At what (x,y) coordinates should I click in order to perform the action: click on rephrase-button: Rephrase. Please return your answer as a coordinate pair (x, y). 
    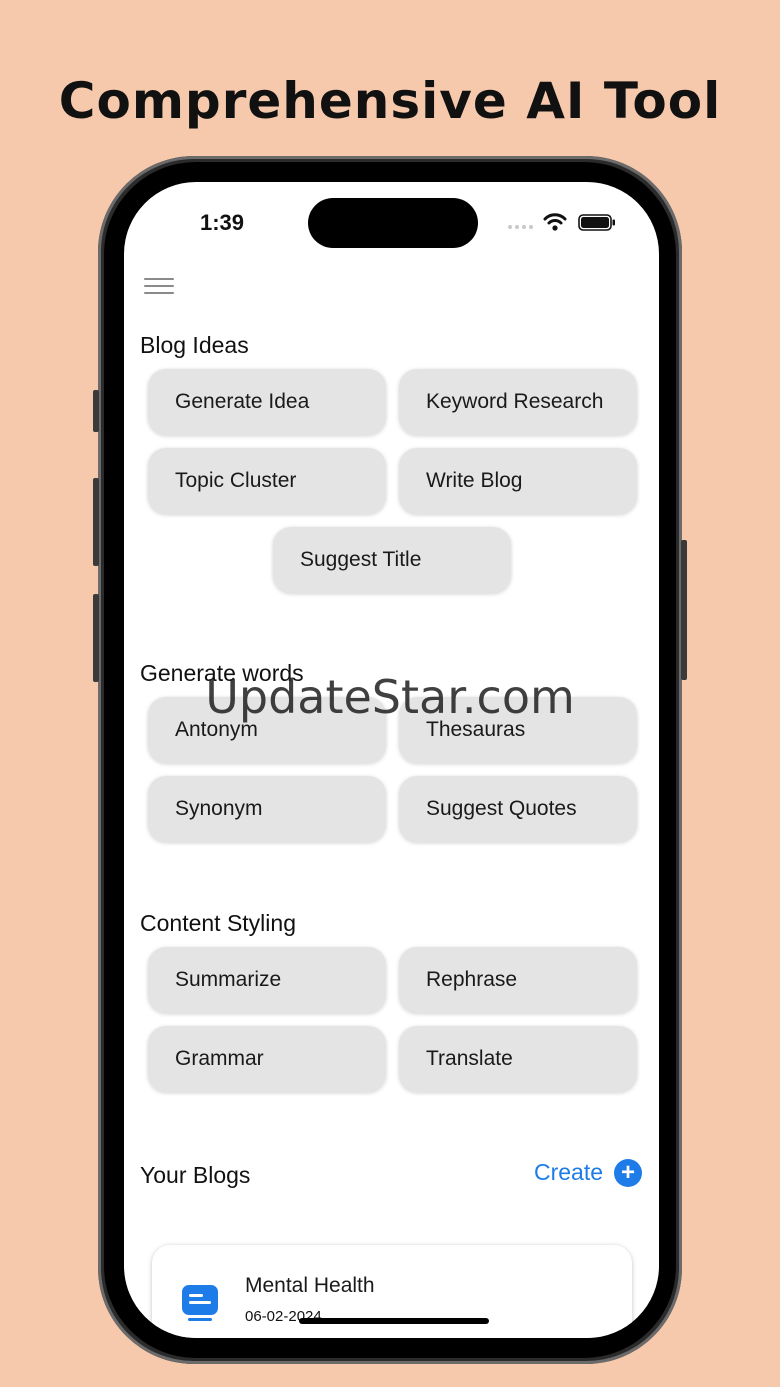
    Looking at the image, I should click on (518, 980).